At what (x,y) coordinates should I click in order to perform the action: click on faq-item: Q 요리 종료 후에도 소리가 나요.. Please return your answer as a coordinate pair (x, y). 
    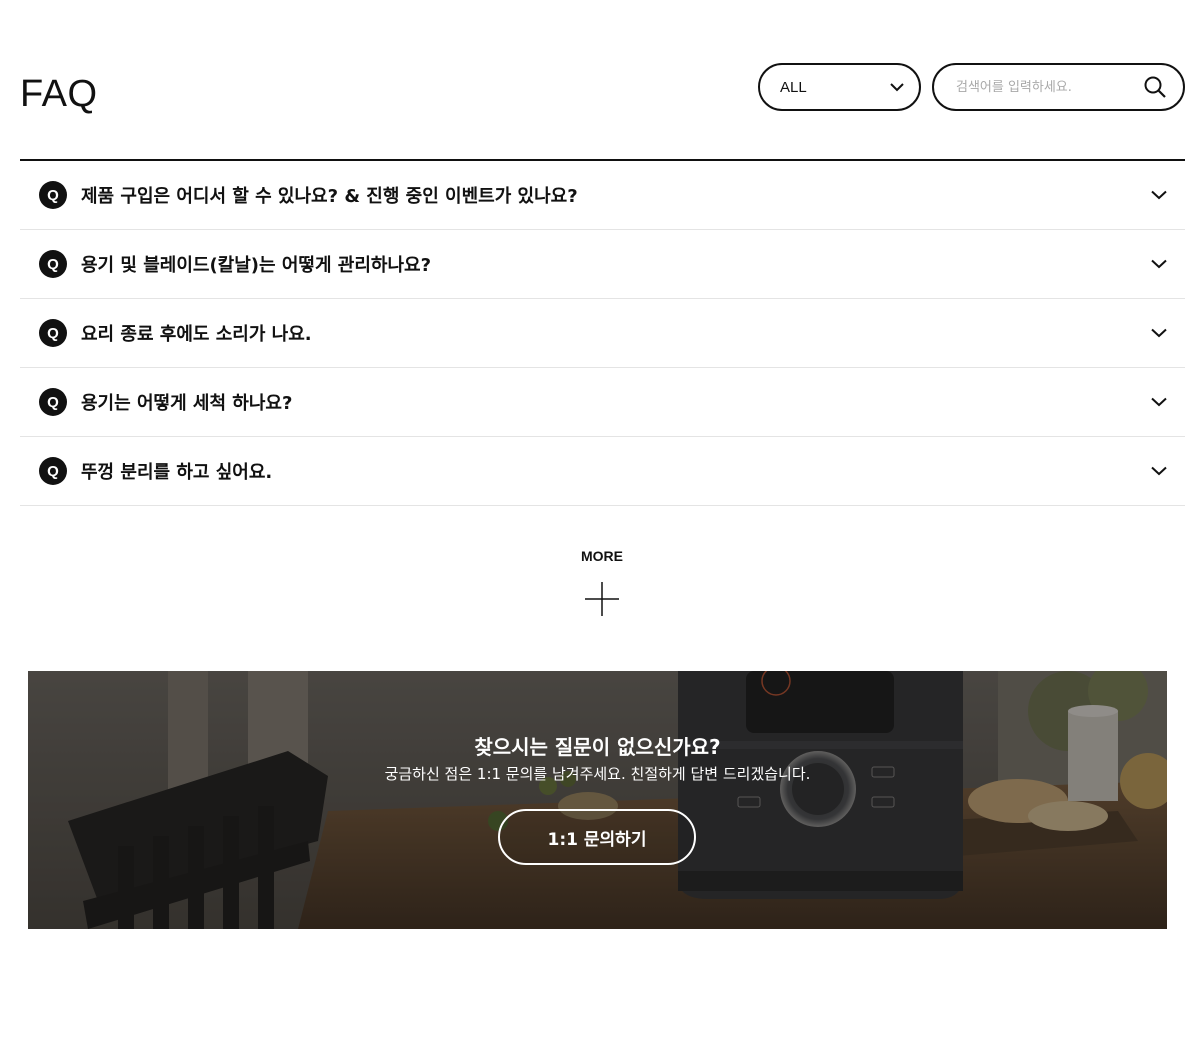
    Looking at the image, I should click on (602, 333).